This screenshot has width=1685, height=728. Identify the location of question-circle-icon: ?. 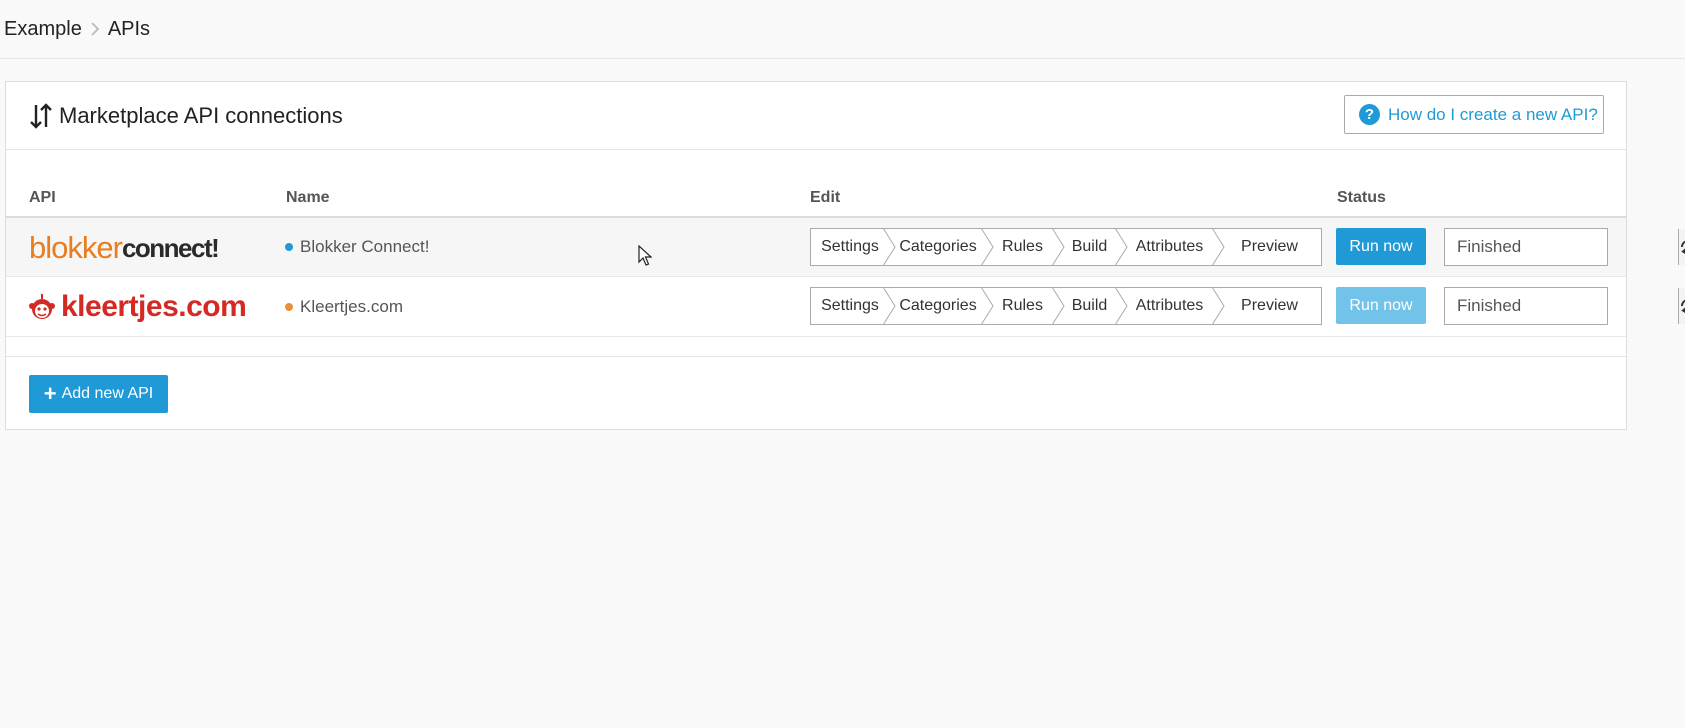
(1369, 114).